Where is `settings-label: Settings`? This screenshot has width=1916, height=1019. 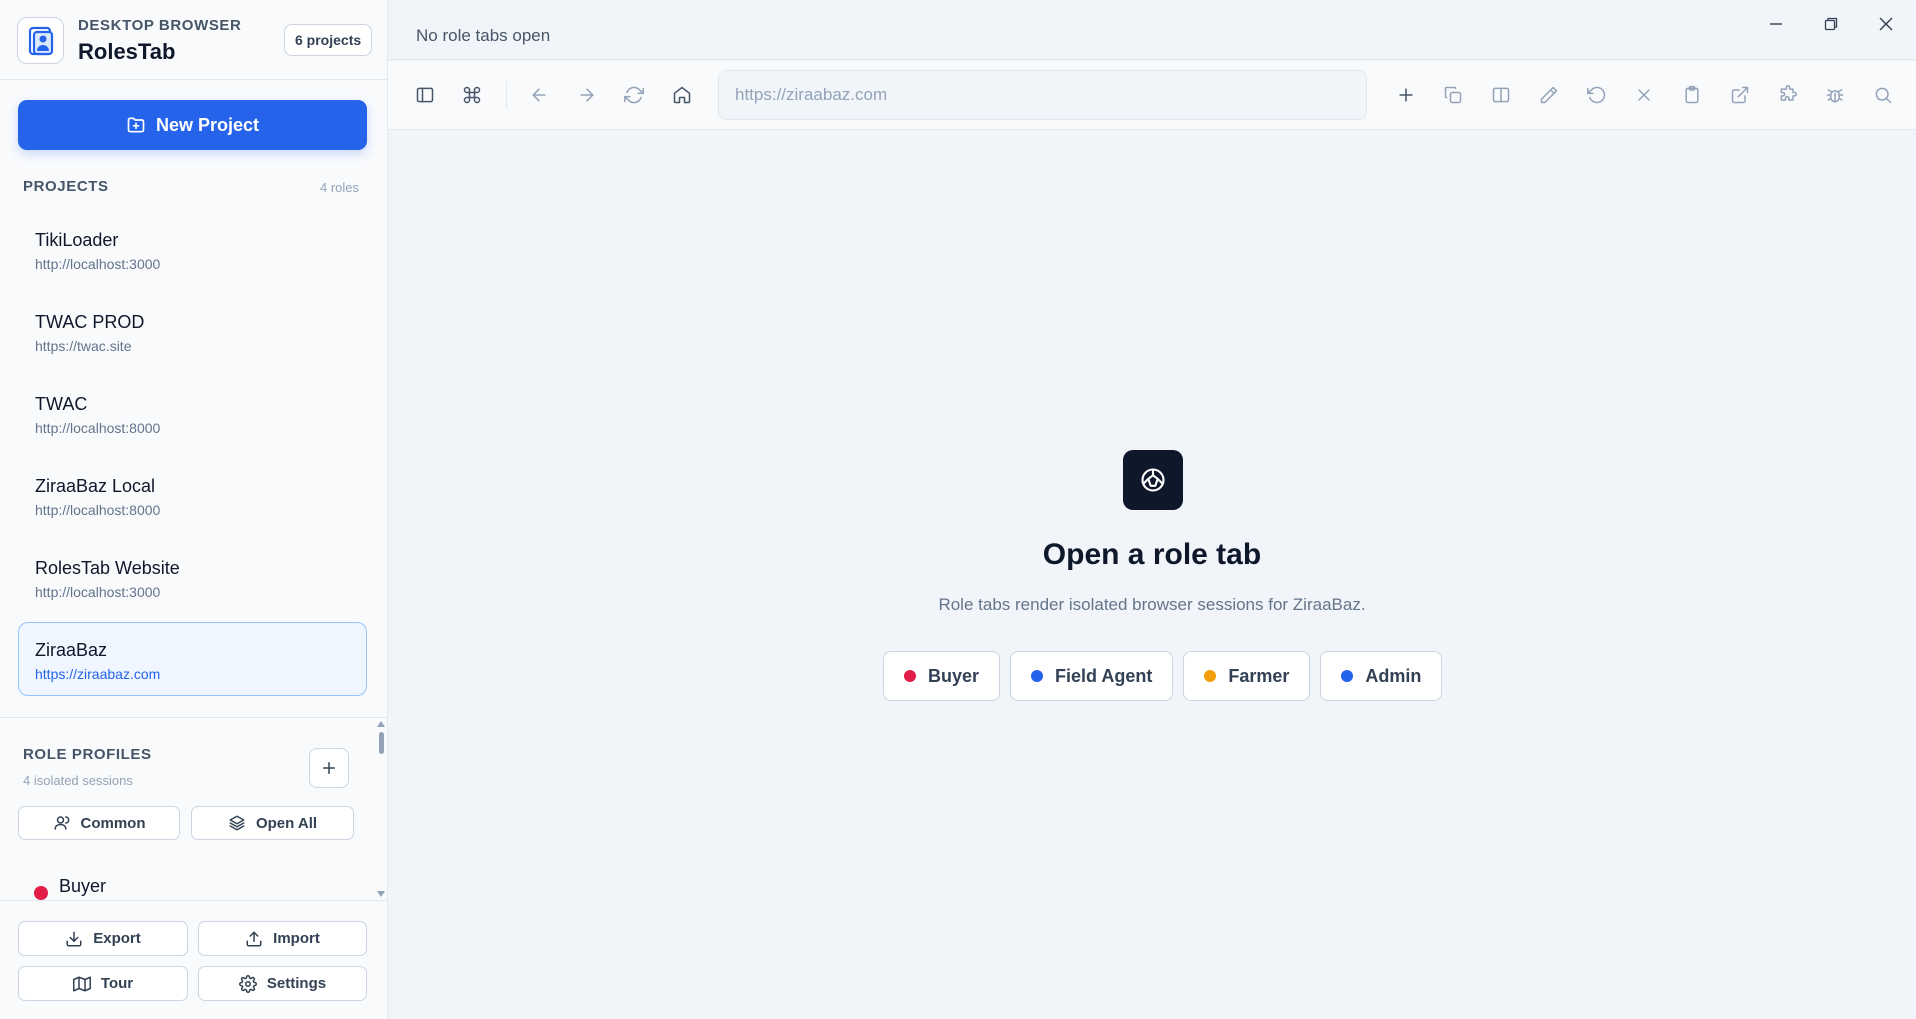
settings-label: Settings is located at coordinates (296, 983).